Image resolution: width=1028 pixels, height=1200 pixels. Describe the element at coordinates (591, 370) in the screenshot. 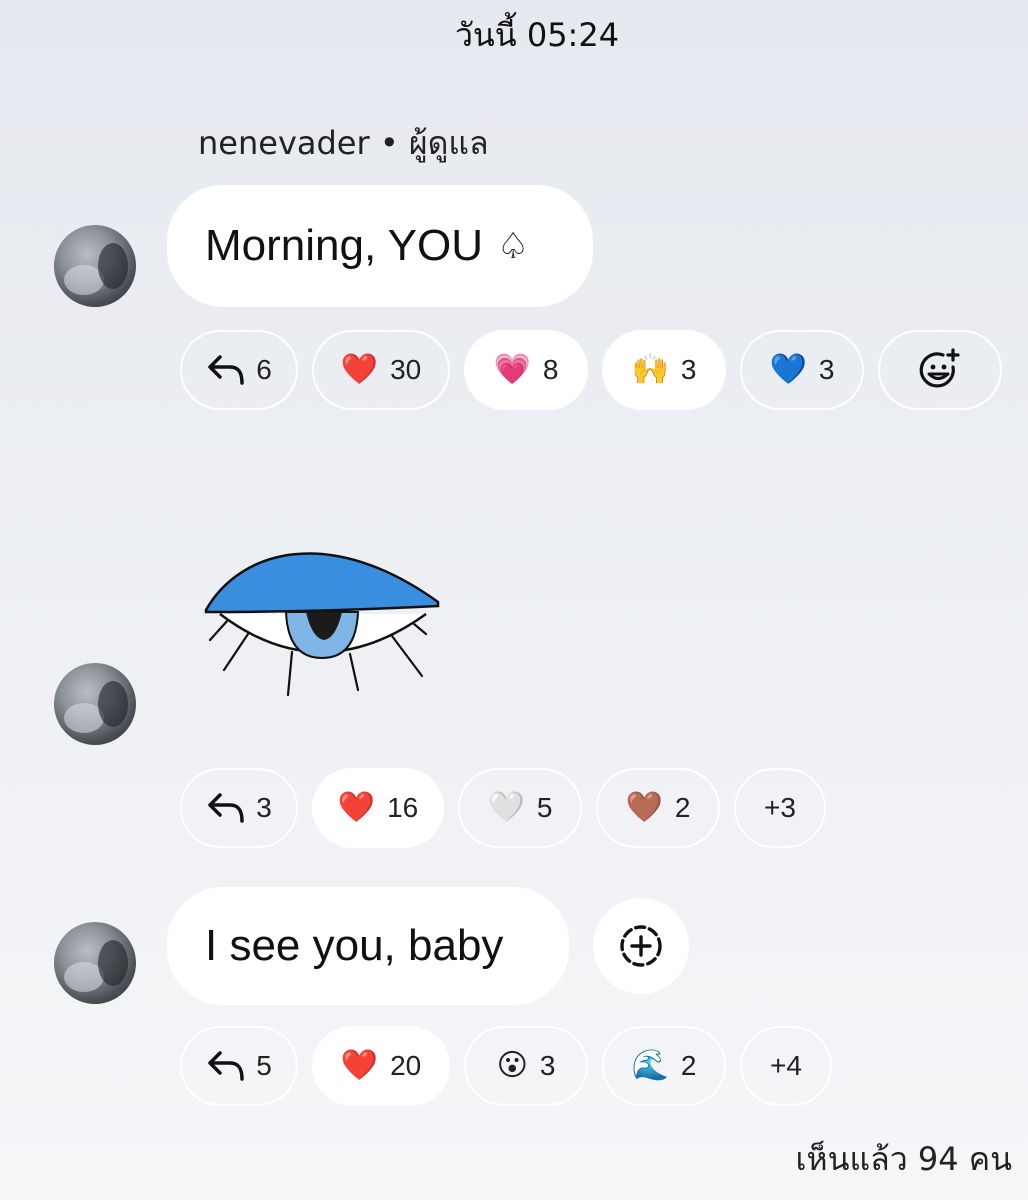

I see `reaction-row: 6 ❤️ 30 💗 8 🙌 3 💙 3` at that location.